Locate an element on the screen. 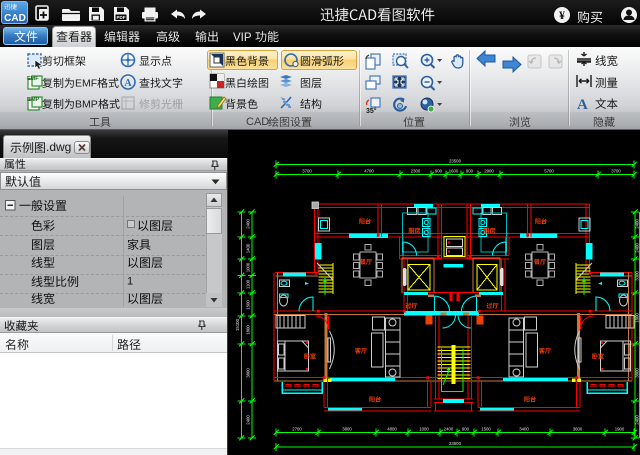 This screenshot has width=640, height=455. svg-text: 2300 is located at coordinates (416, 170).